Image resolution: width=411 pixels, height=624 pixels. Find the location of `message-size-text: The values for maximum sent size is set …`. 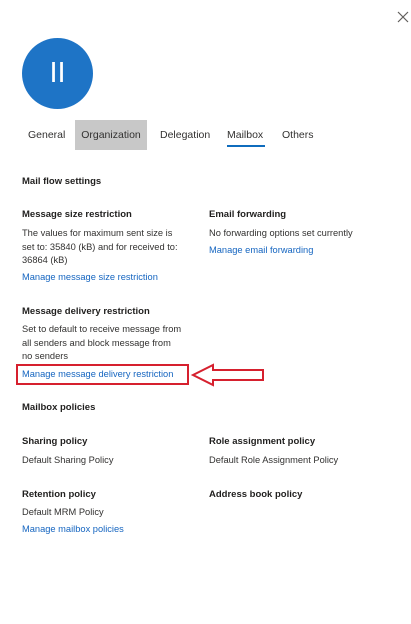

message-size-text: The values for maximum sent size is set … is located at coordinates (100, 247).